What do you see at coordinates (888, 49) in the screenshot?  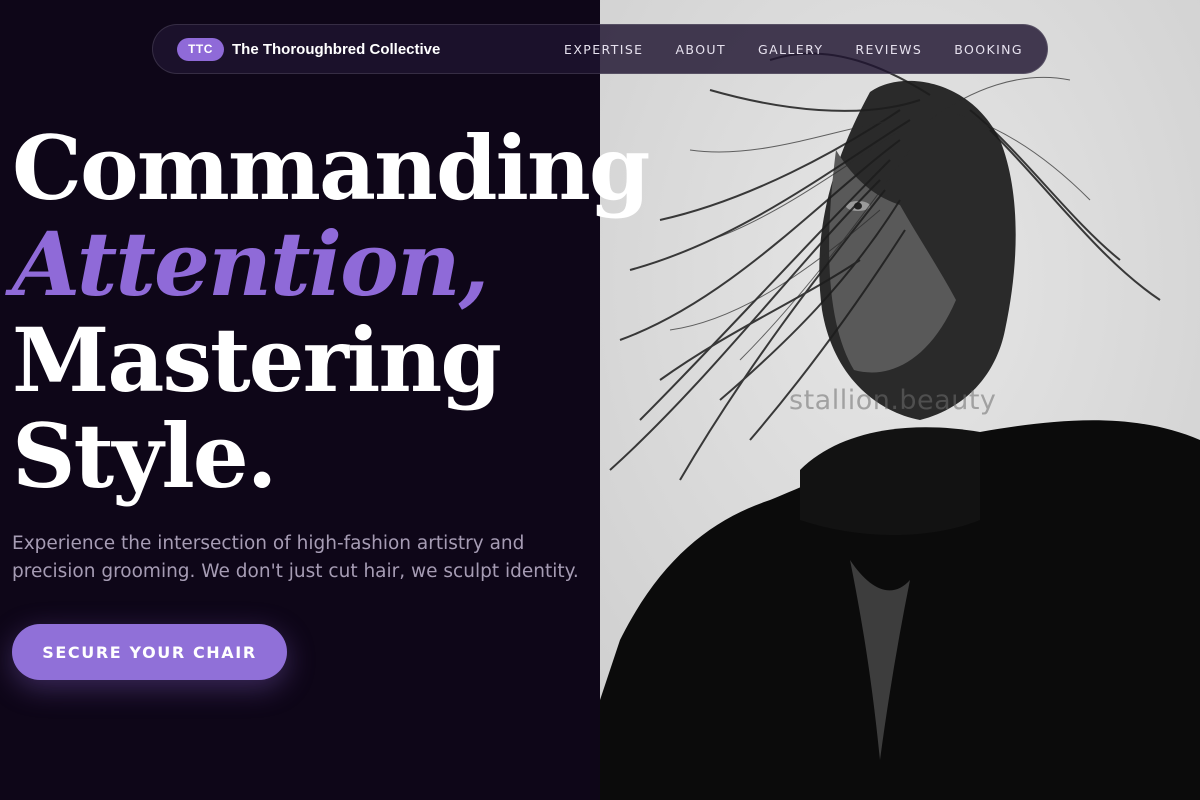 I see `nav-link-reviews: REVIEWS` at bounding box center [888, 49].